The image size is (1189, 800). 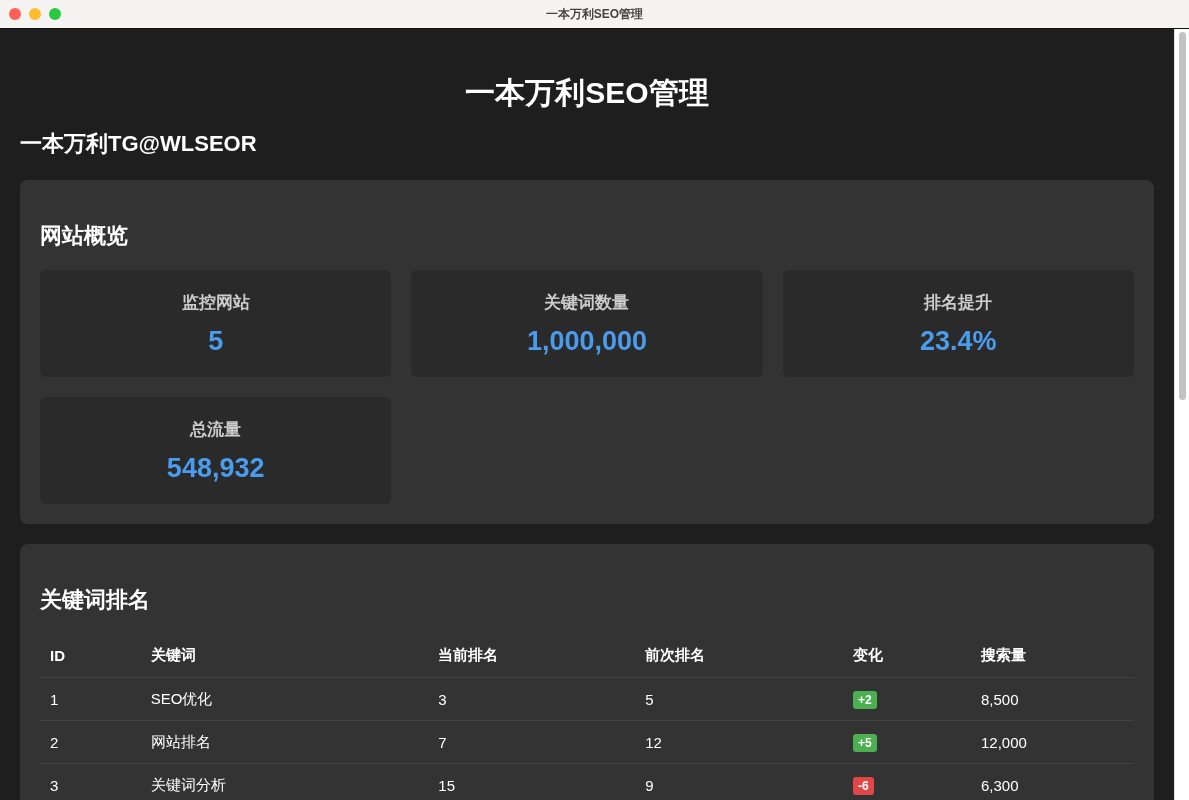 I want to click on section-title: 关键词排名, so click(x=95, y=600).